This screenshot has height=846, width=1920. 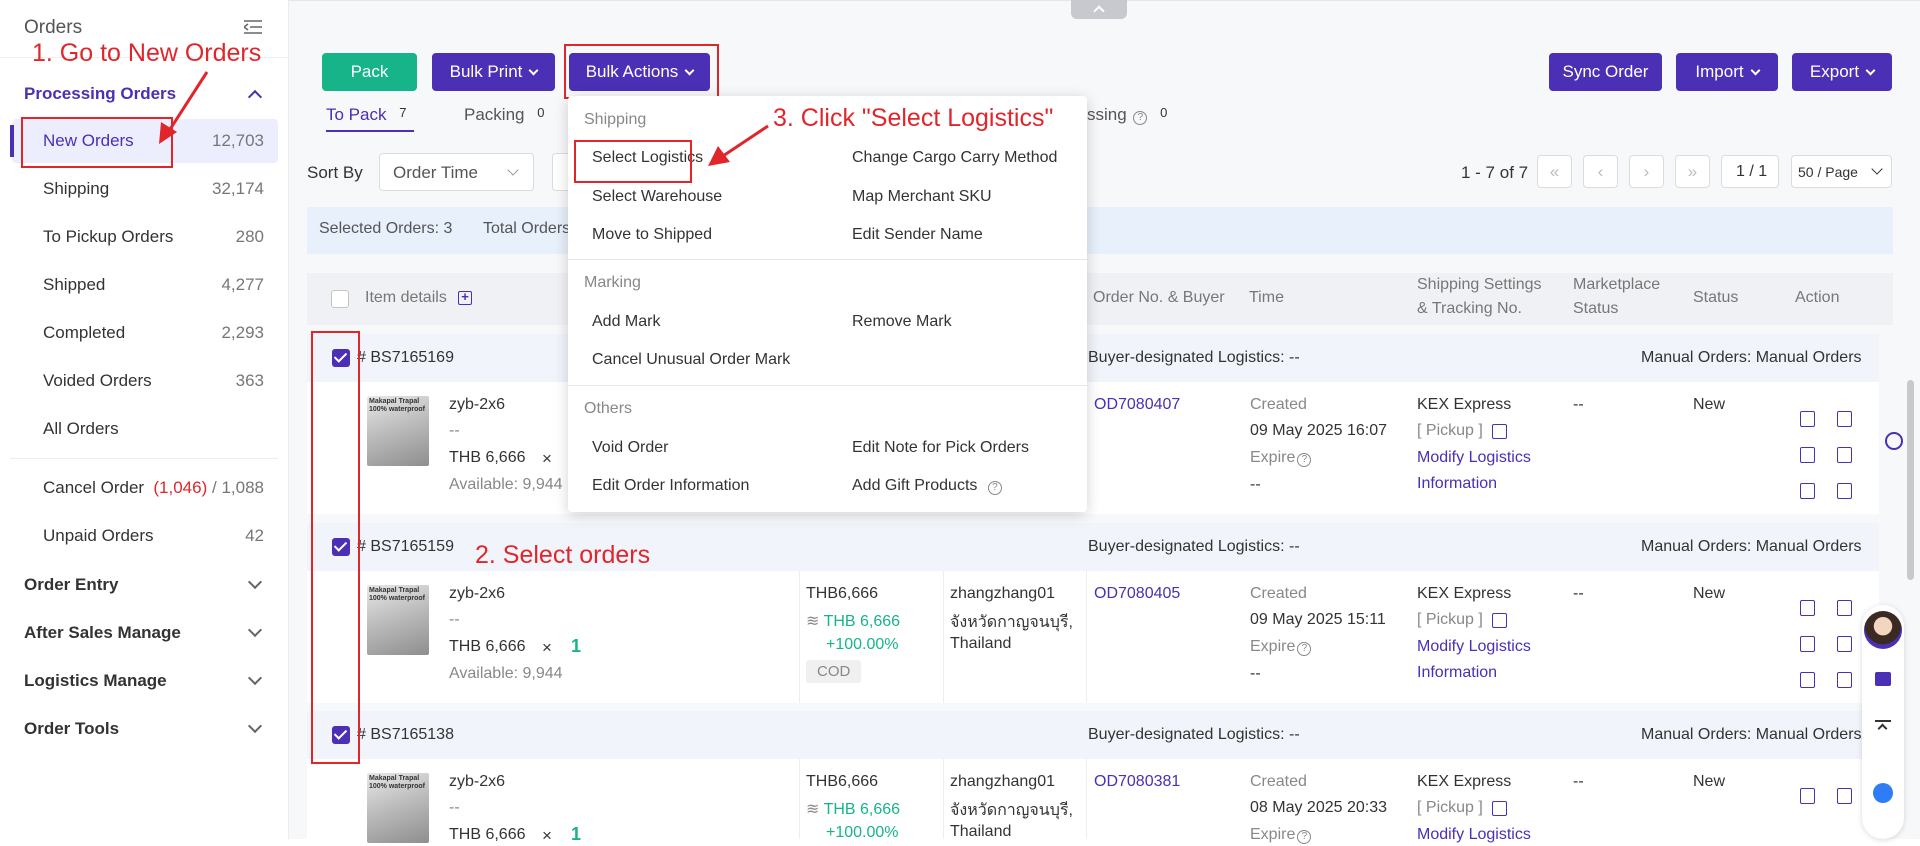 I want to click on assistant-icon, so click(x=1883, y=793).